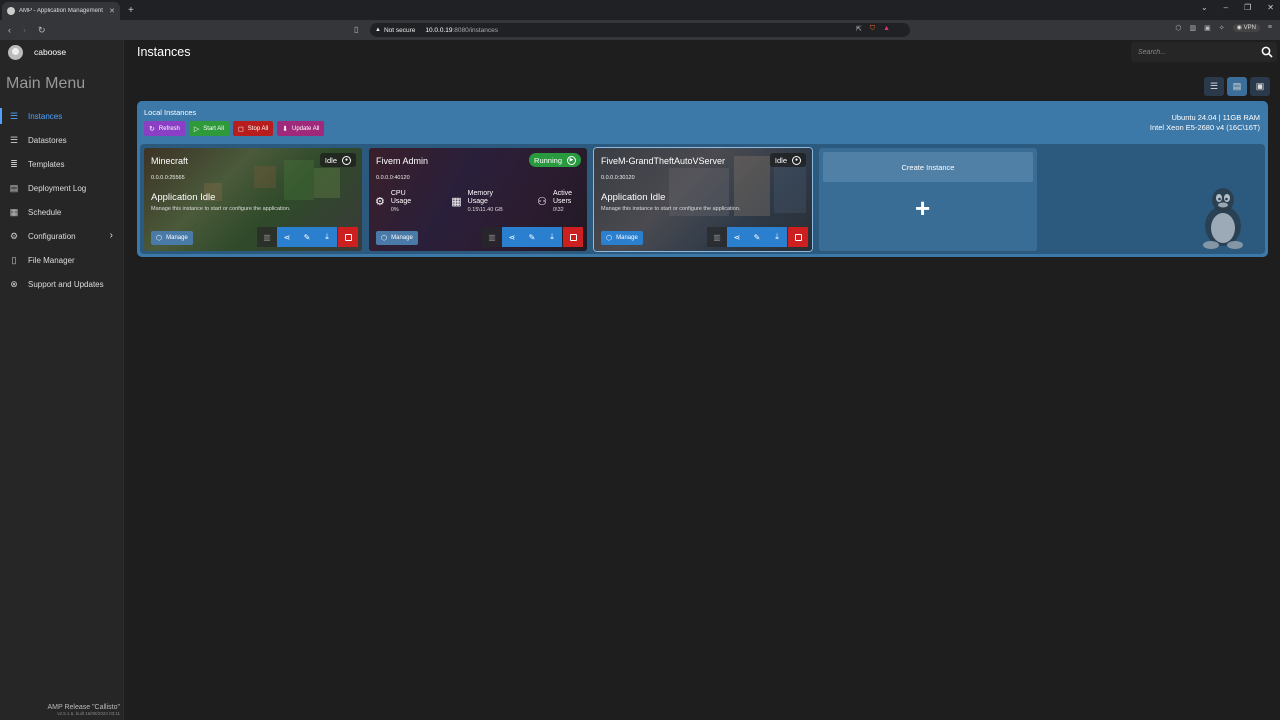  What do you see at coordinates (9, 30) in the screenshot?
I see `back-icon: ‹` at bounding box center [9, 30].